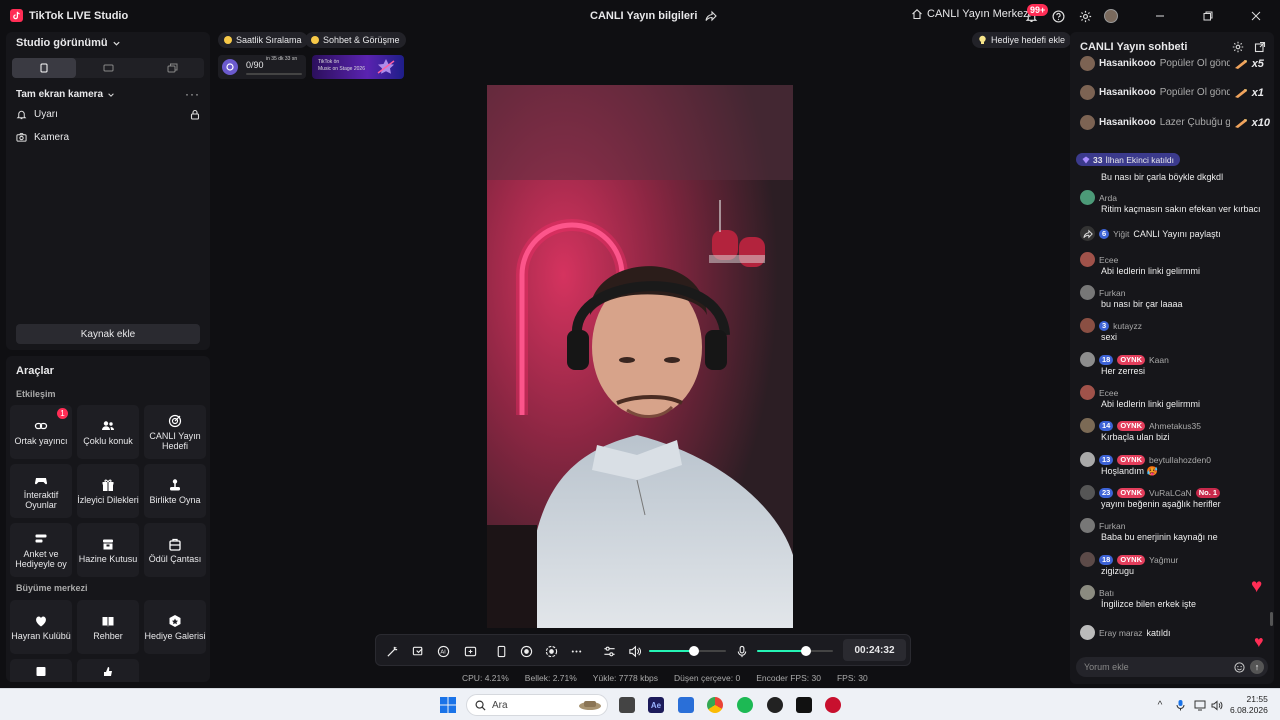  What do you see at coordinates (1249, 705) in the screenshot?
I see `taskbar-clock: 21:55 6.08.2026` at bounding box center [1249, 705].